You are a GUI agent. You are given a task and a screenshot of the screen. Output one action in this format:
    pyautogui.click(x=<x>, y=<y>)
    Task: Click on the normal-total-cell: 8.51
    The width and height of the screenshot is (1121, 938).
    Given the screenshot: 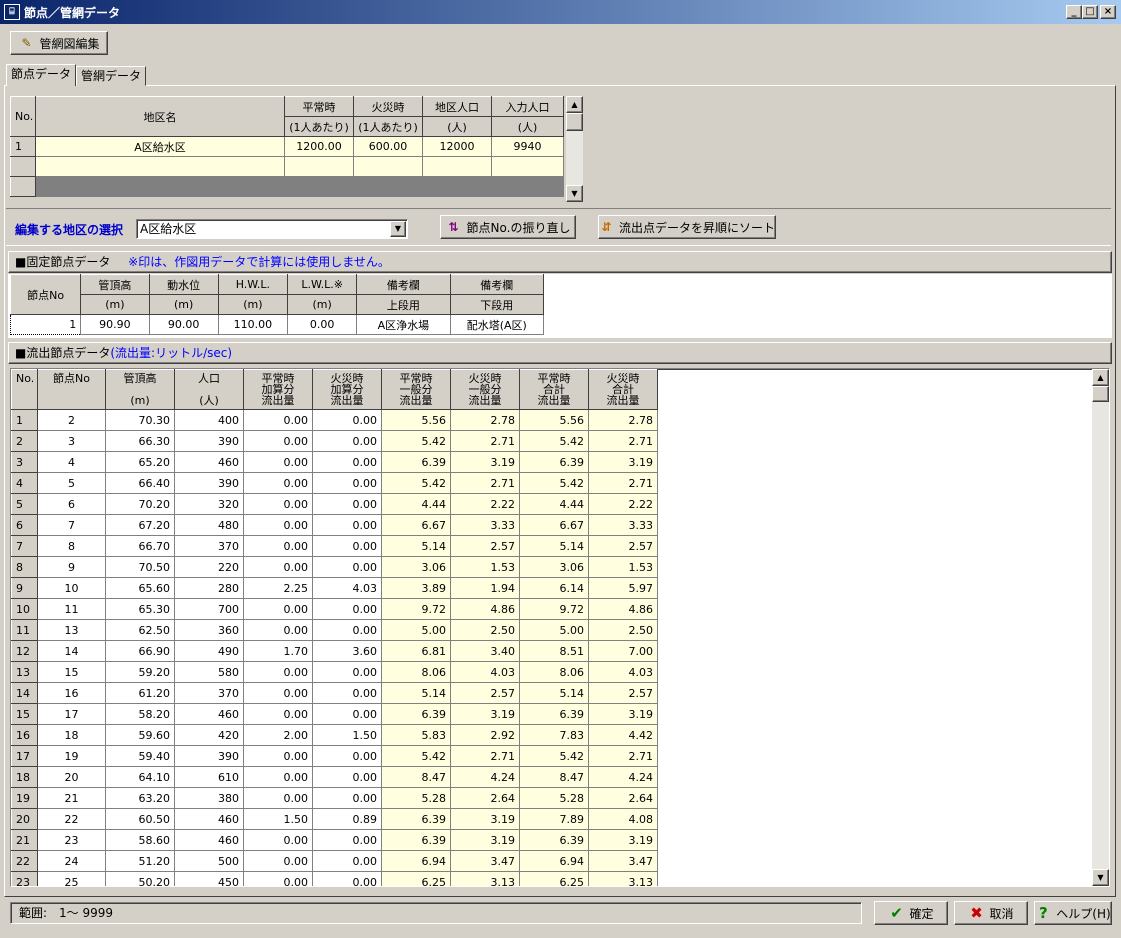 What is the action you would take?
    pyautogui.click(x=554, y=651)
    